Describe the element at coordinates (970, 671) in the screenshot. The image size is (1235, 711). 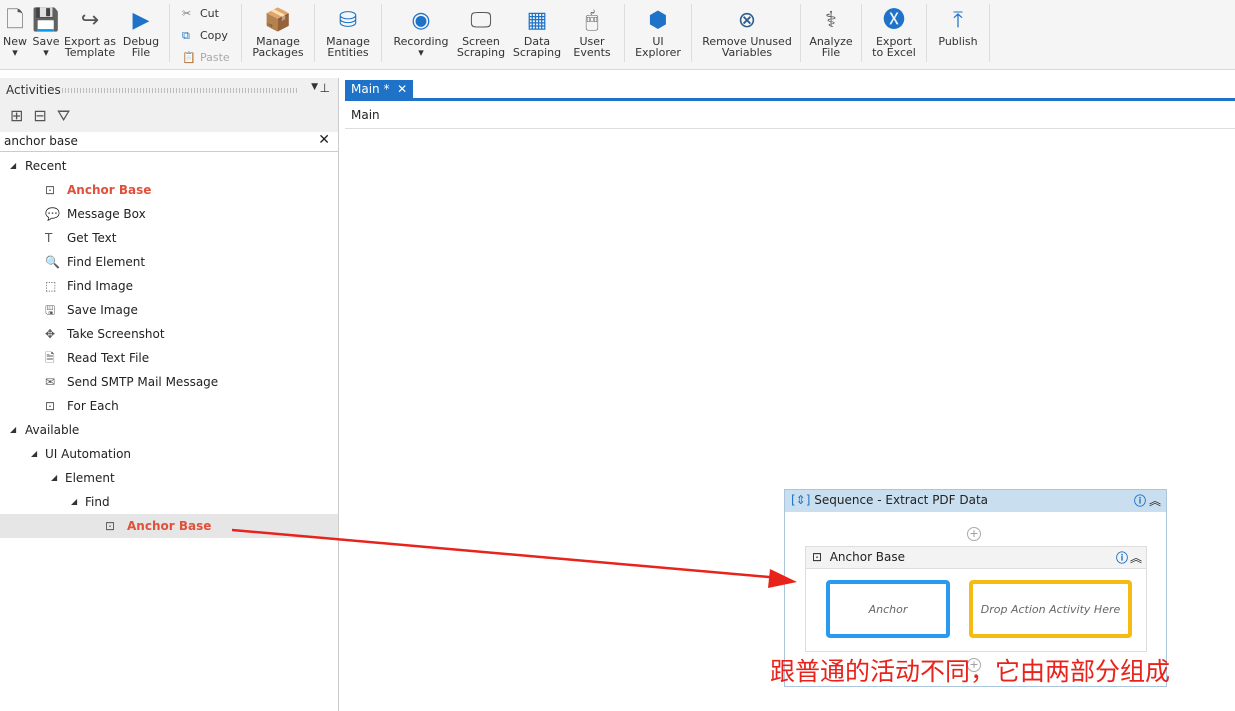
I see `annotation-text: 跟普通的活动不同，它由两部分组成` at that location.